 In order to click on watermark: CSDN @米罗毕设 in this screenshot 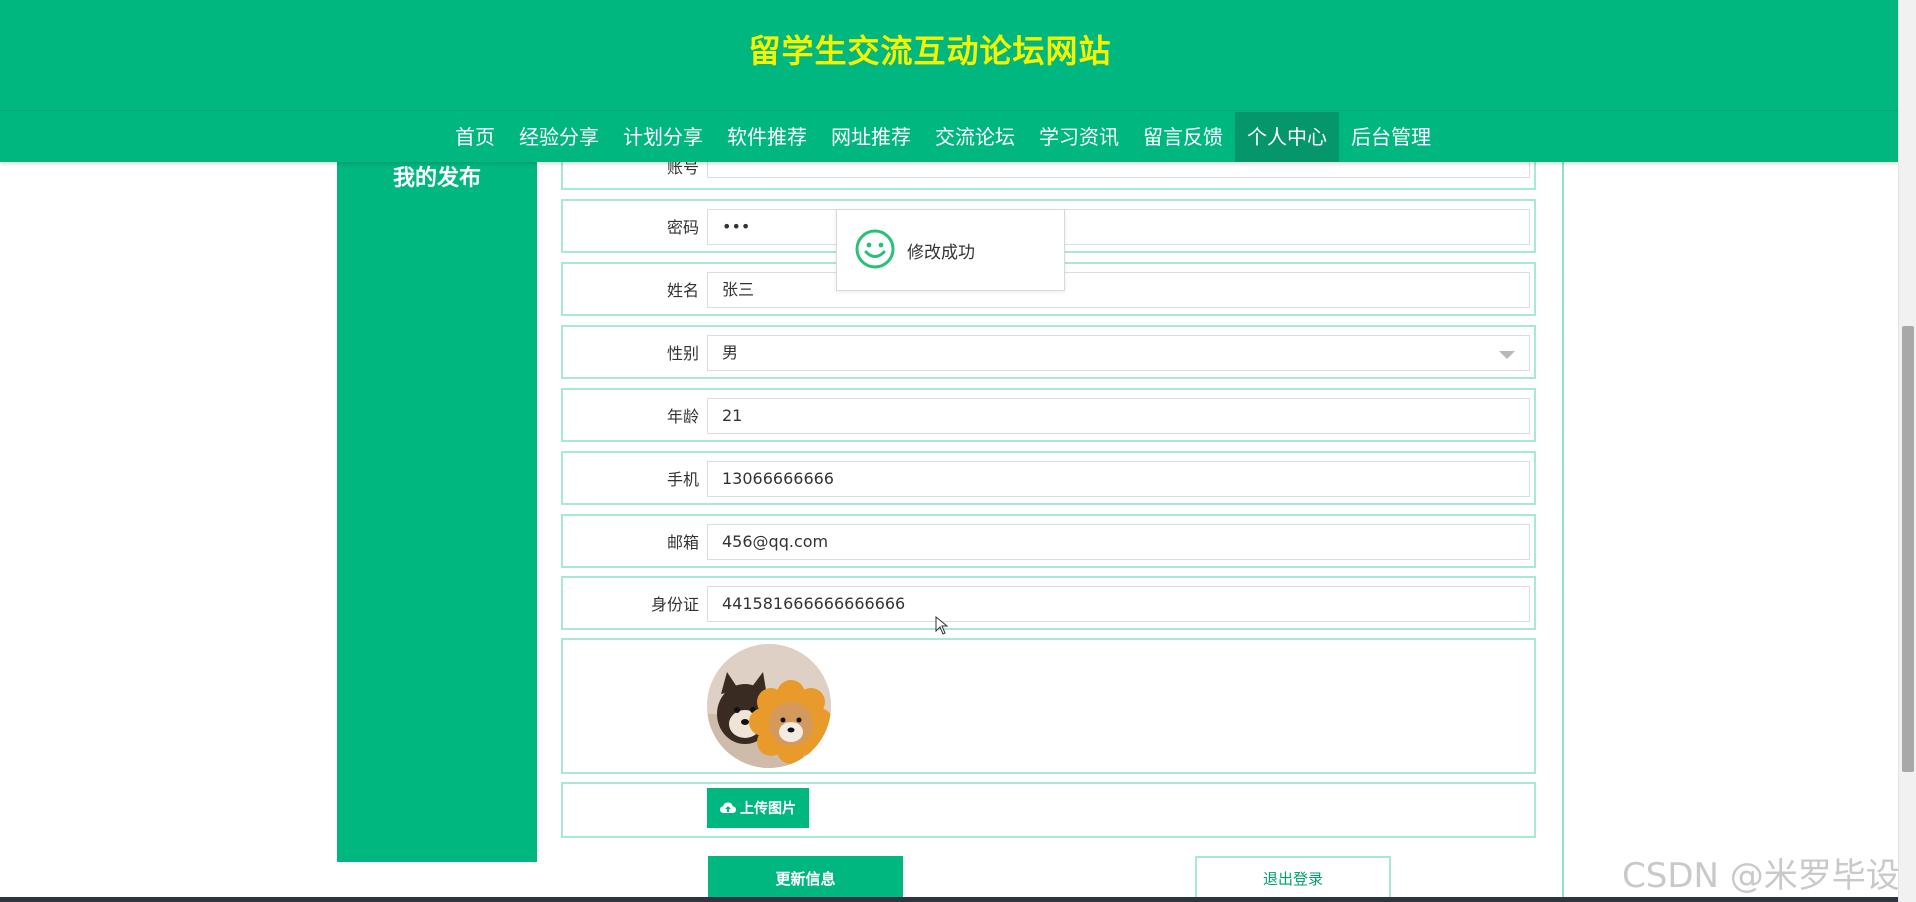, I will do `click(1761, 876)`.